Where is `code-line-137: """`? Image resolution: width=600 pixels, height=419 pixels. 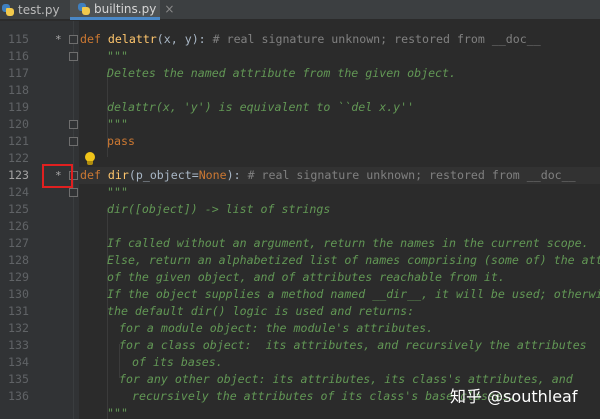 code-line-137: """ is located at coordinates (117, 412).